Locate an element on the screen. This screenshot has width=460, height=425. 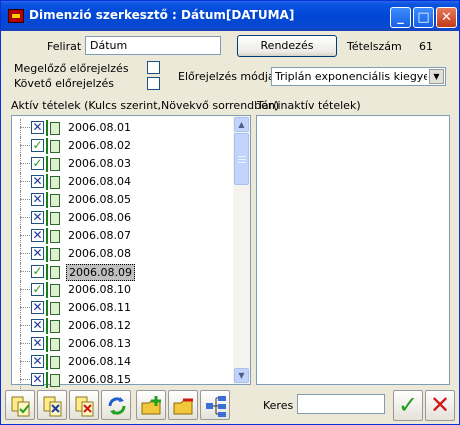
tetelszam-value: 61 is located at coordinates (426, 46).